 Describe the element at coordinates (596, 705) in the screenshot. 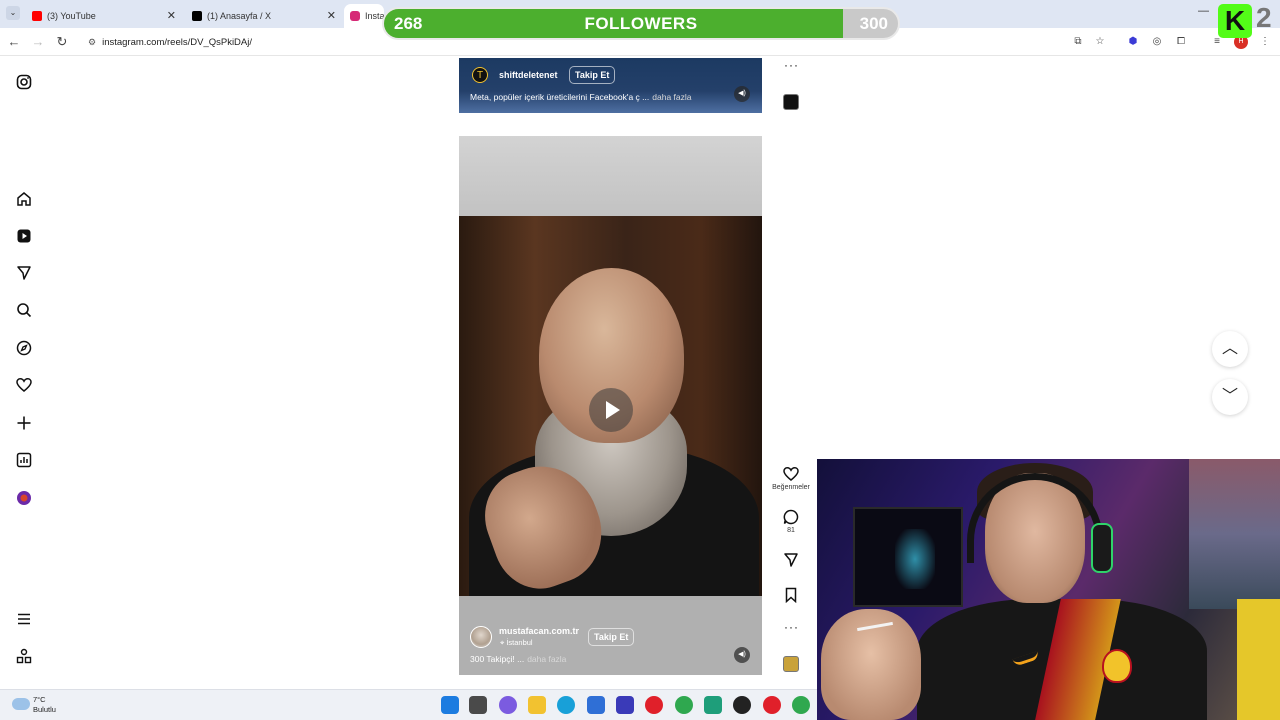

I see `store-icon` at that location.